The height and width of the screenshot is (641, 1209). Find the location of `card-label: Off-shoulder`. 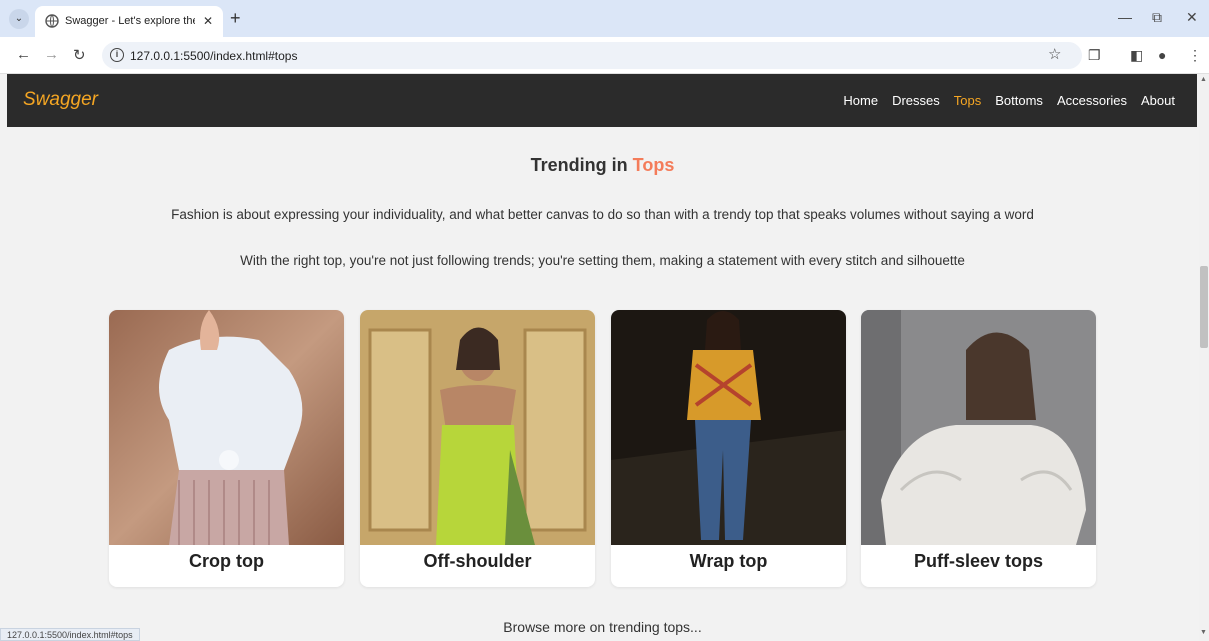

card-label: Off-shoulder is located at coordinates (477, 561).